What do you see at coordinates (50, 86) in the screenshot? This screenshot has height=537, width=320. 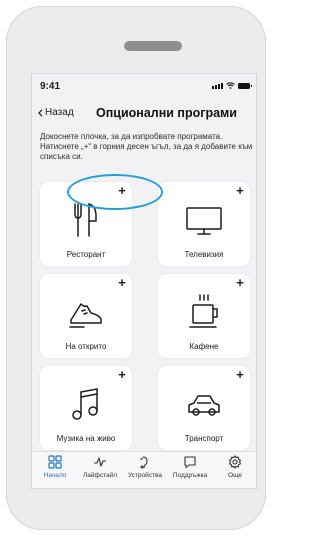 I see `status-time: 9:41` at bounding box center [50, 86].